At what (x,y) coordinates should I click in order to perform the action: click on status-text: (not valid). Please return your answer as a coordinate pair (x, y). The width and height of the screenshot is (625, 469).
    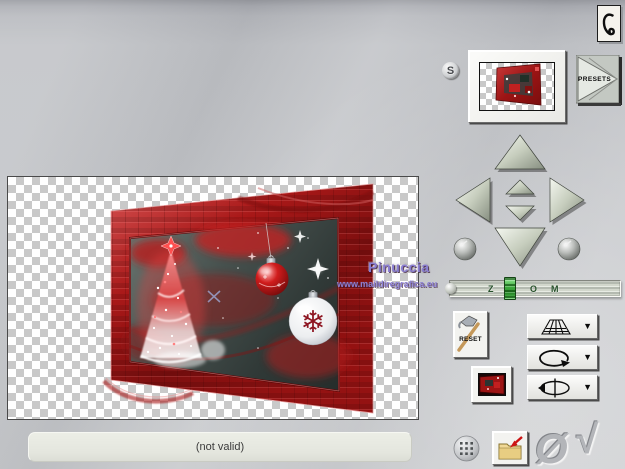
    Looking at the image, I should click on (220, 447).